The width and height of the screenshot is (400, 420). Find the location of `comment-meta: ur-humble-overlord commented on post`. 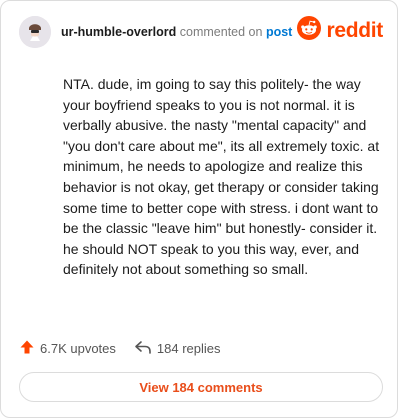

comment-meta: ur-humble-overlord commented on post is located at coordinates (176, 32).